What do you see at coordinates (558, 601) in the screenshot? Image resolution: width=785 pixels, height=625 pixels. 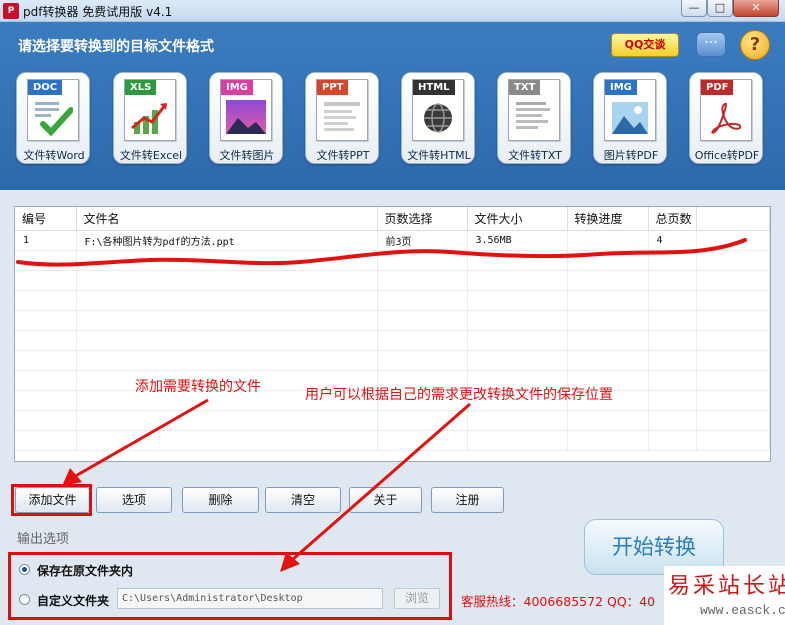 I see `support-hotline: 客服热线：4006685572 QQ：40` at bounding box center [558, 601].